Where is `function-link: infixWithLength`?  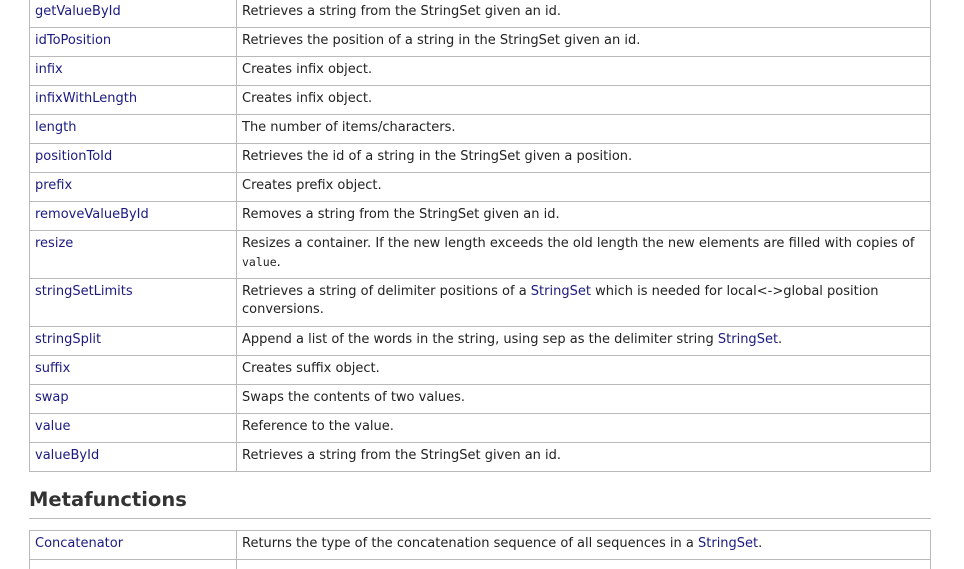 function-link: infixWithLength is located at coordinates (86, 98).